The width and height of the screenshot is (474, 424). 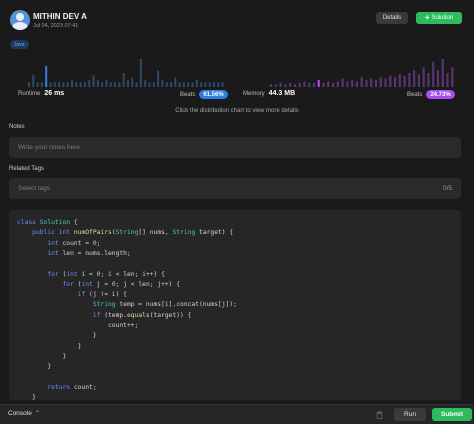 What do you see at coordinates (410, 414) in the screenshot?
I see `run-button: Run` at bounding box center [410, 414].